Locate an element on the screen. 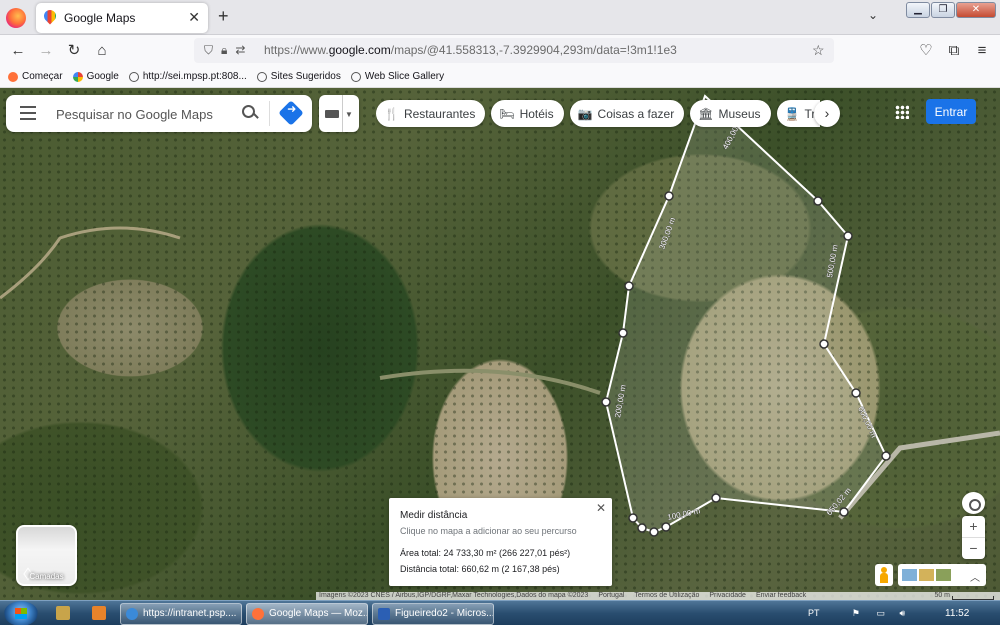 The width and height of the screenshot is (1000, 625). zoom-in-button: + is located at coordinates (973, 526).